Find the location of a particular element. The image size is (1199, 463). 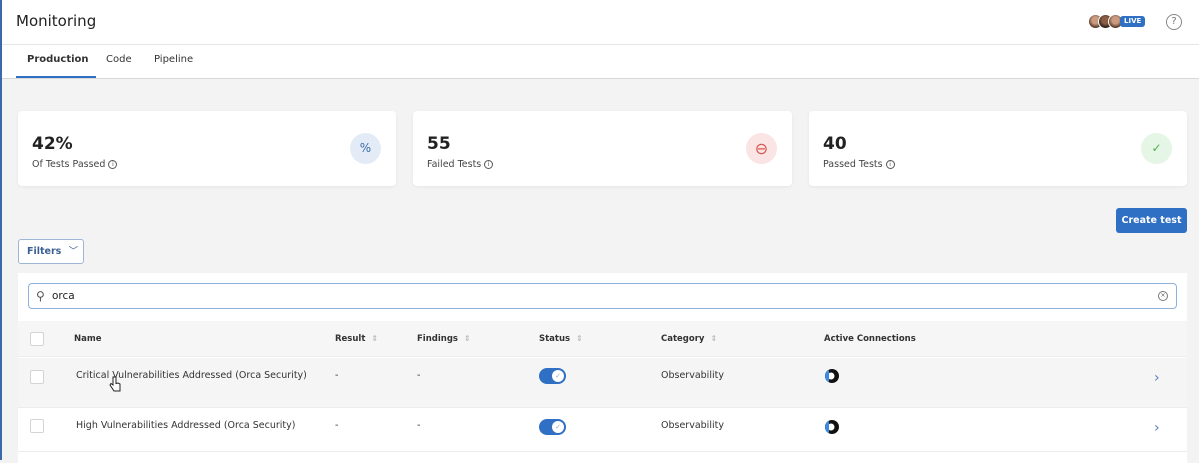

stat-label: Passed Tests i is located at coordinates (859, 164).